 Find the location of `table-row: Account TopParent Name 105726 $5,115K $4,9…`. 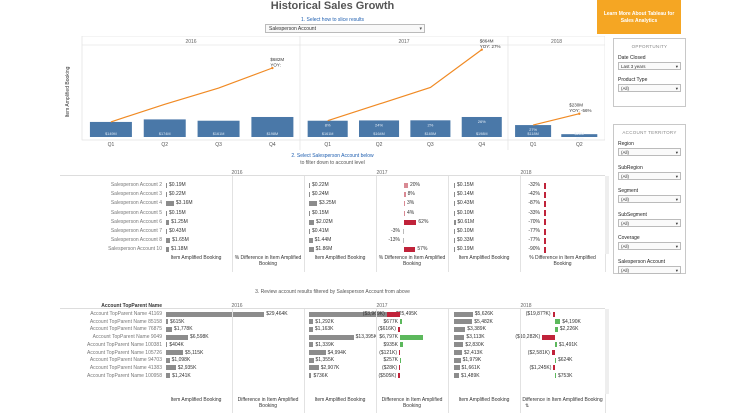

table-row: Account TopParent Name 105726 $5,115K $4,9… is located at coordinates (332, 353).